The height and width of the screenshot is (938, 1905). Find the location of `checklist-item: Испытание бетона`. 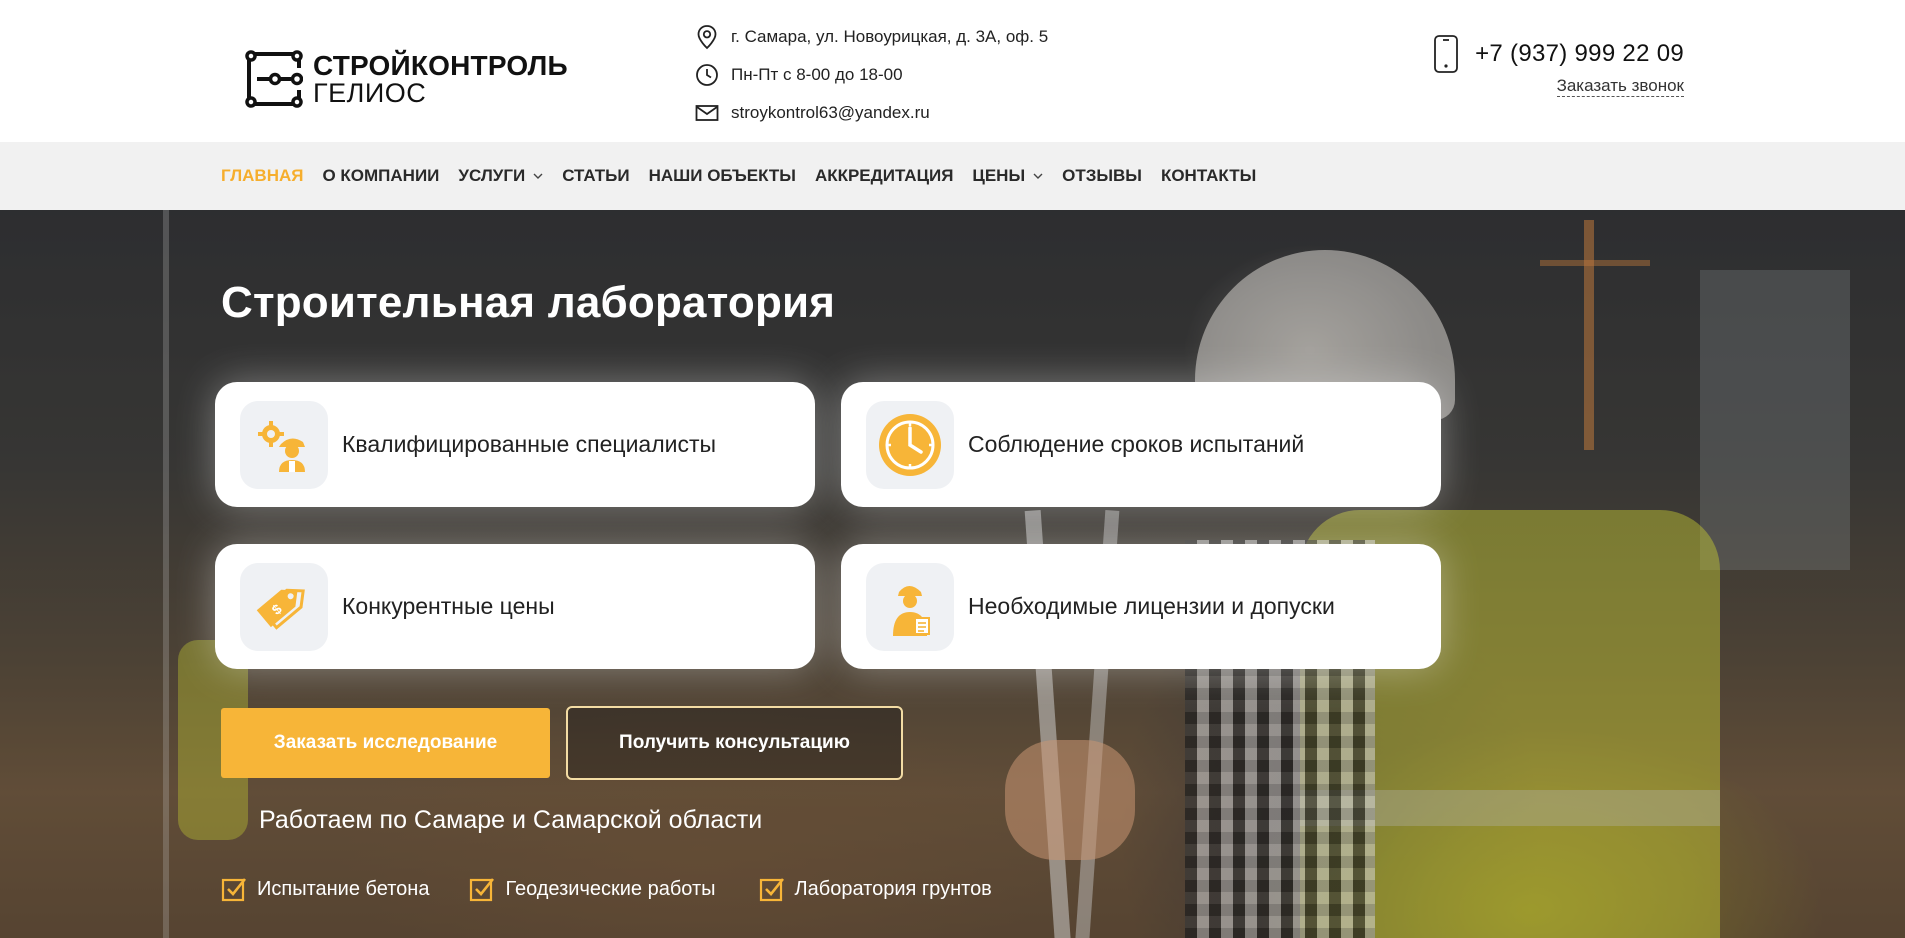

checklist-item: Испытание бетона is located at coordinates (325, 889).